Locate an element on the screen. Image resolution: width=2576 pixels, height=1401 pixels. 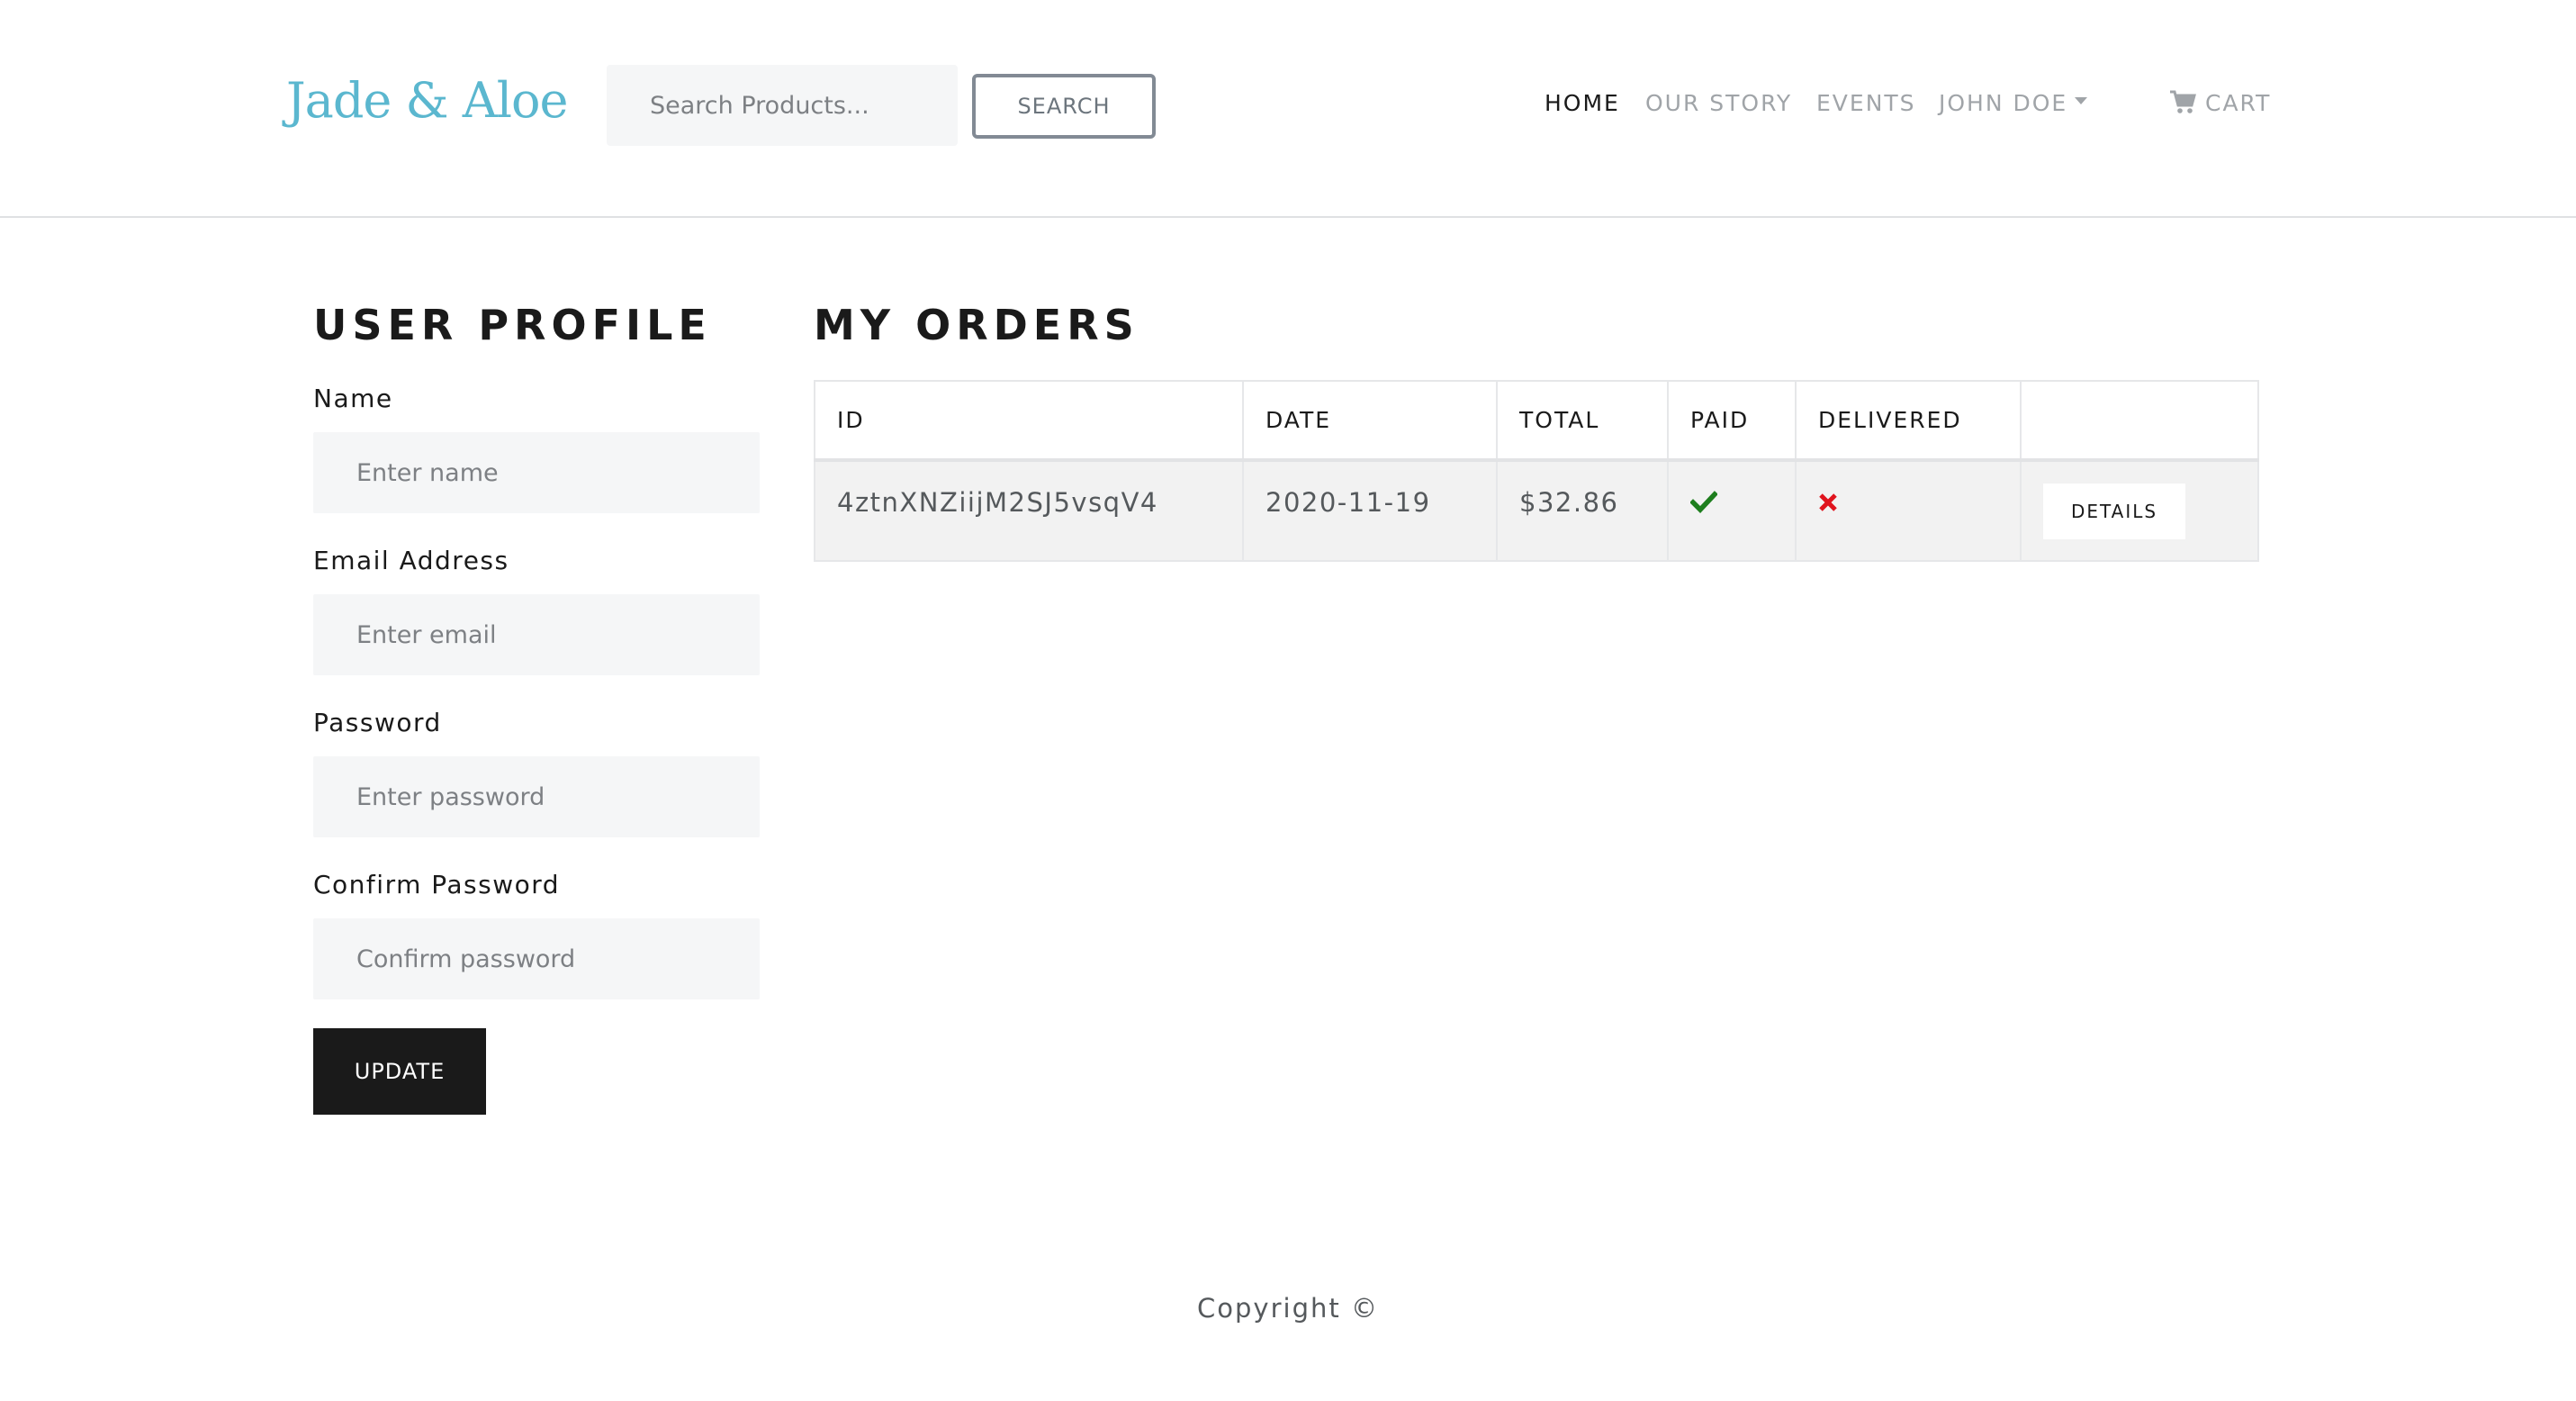
name-label: Name is located at coordinates (353, 398).